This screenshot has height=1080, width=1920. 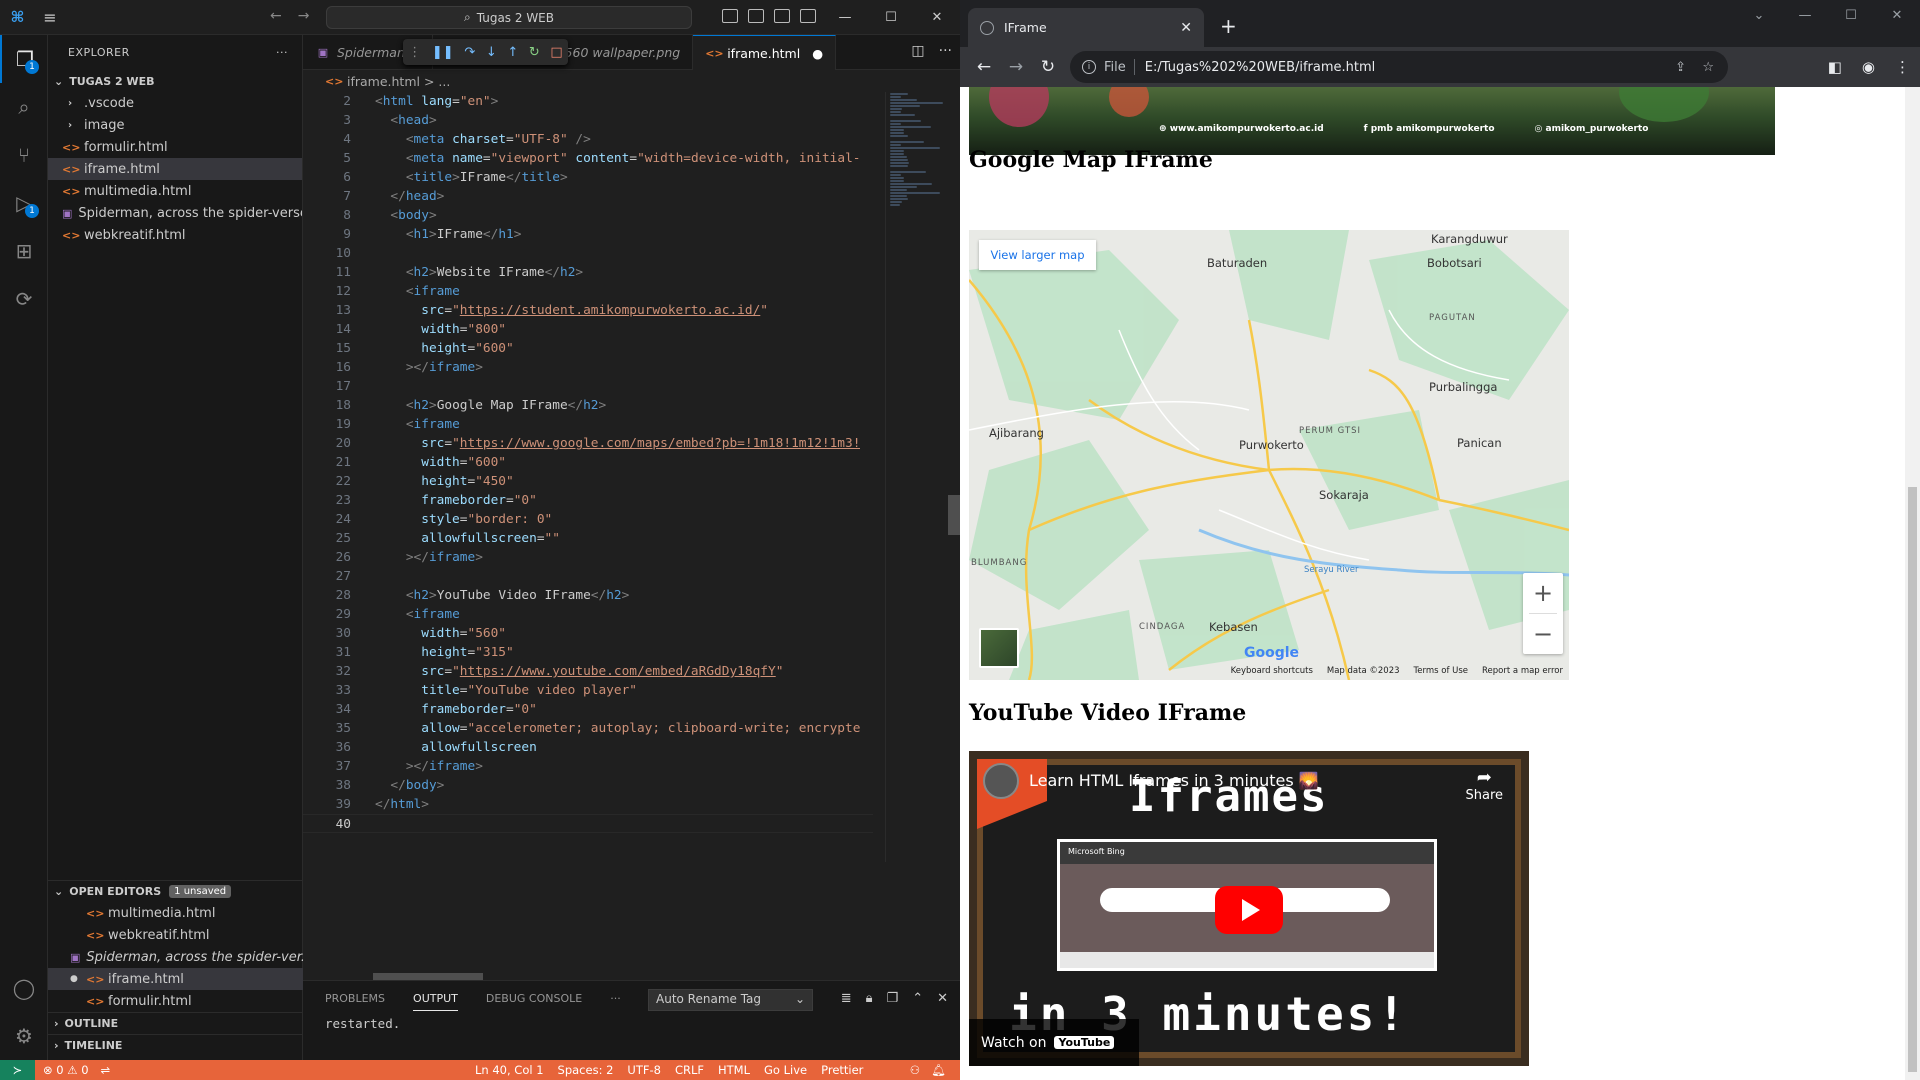 What do you see at coordinates (808, 16) in the screenshot?
I see `customize-layout-icon` at bounding box center [808, 16].